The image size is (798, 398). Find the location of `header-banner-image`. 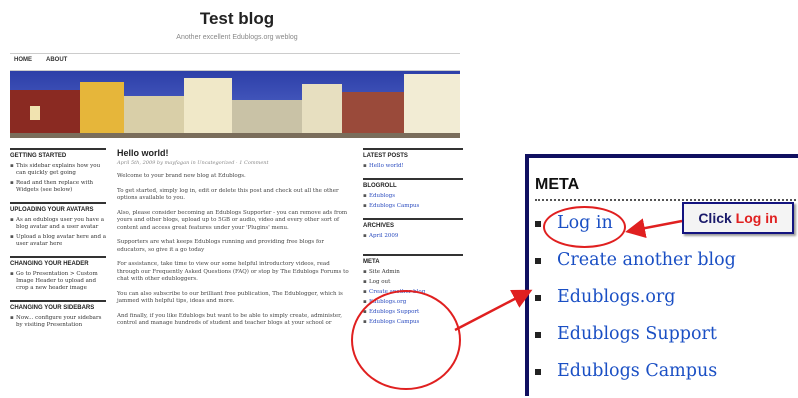

header-banner-image is located at coordinates (235, 104).